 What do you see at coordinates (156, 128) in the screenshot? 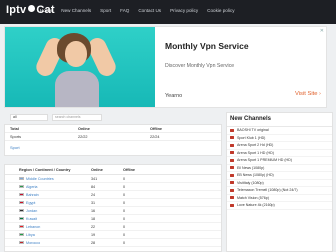
I see `stats-header-offline: Offline` at bounding box center [156, 128].